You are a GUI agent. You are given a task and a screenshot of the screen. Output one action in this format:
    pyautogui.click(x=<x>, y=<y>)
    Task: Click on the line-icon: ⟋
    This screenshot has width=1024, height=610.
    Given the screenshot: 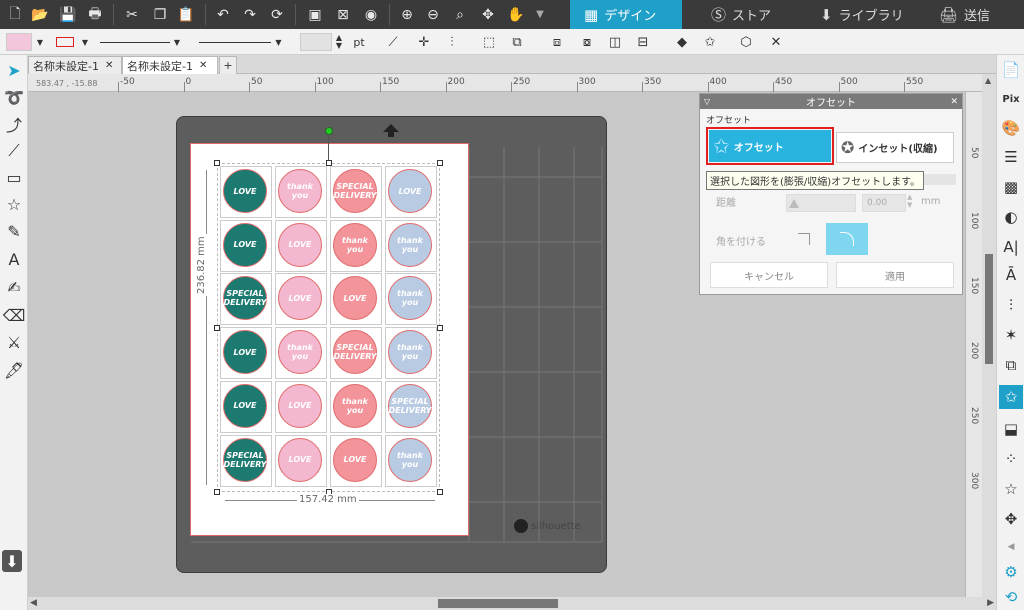 What is the action you would take?
    pyautogui.click(x=14, y=151)
    